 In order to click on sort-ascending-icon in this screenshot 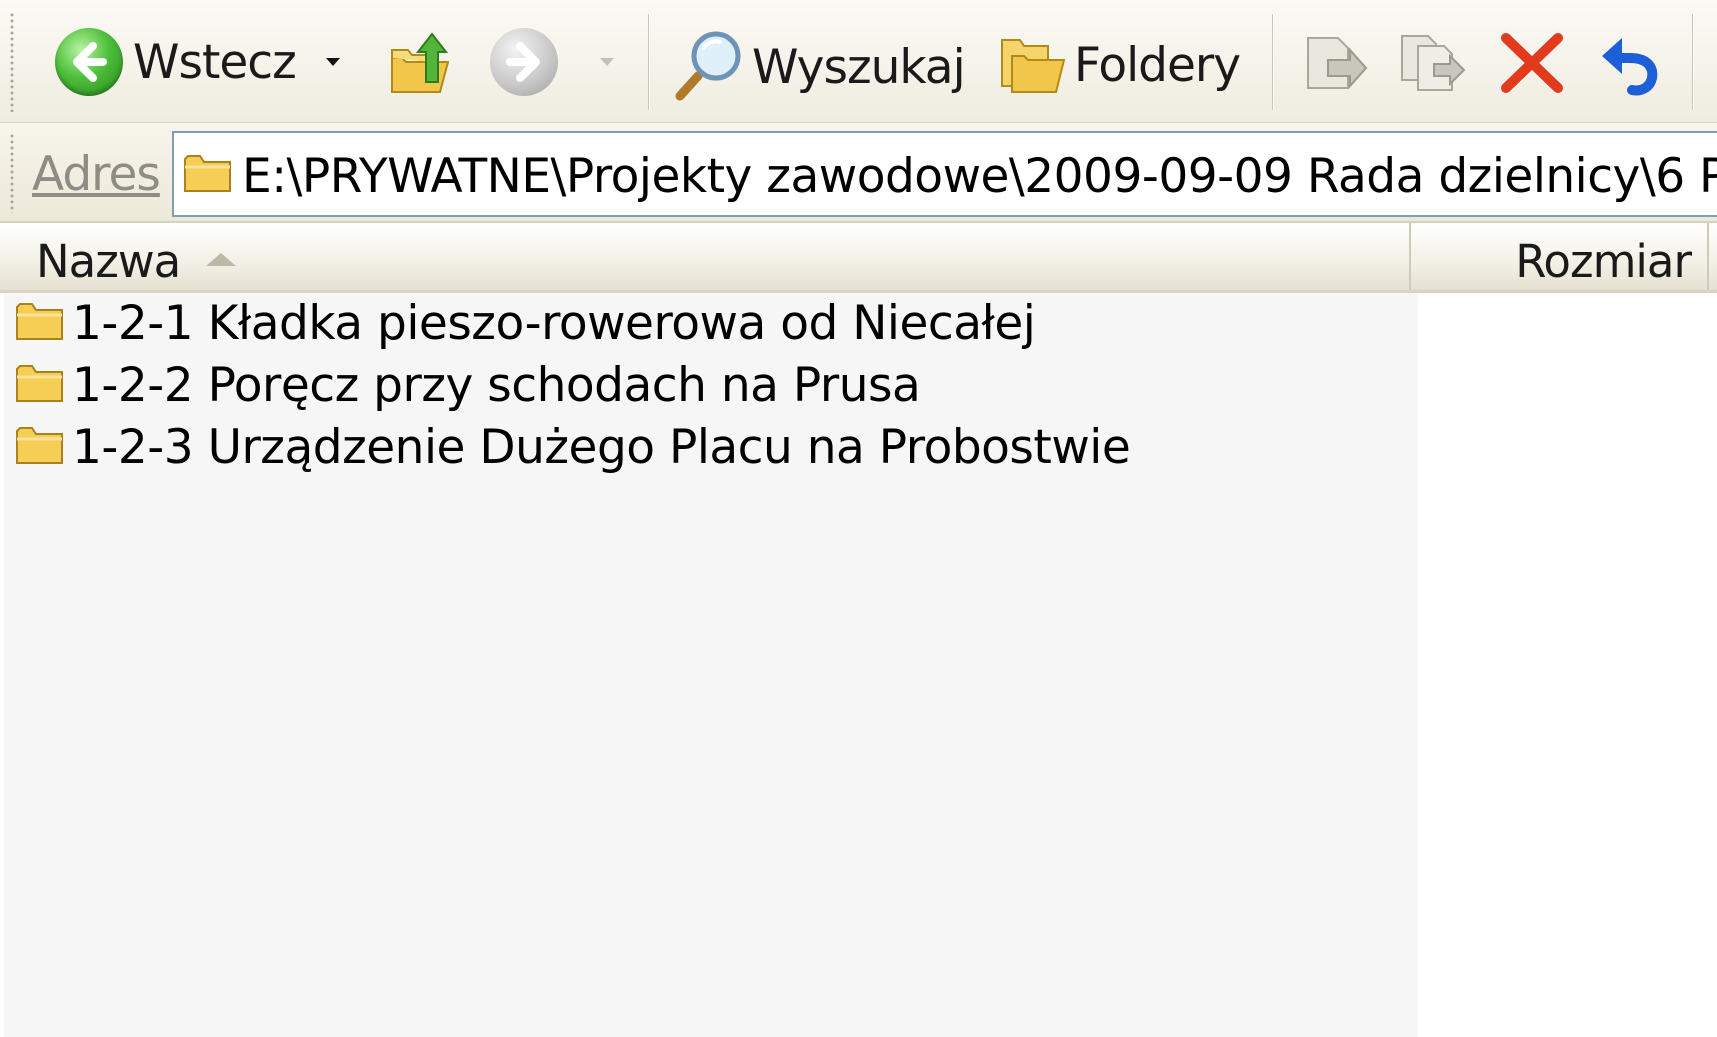, I will do `click(221, 259)`.